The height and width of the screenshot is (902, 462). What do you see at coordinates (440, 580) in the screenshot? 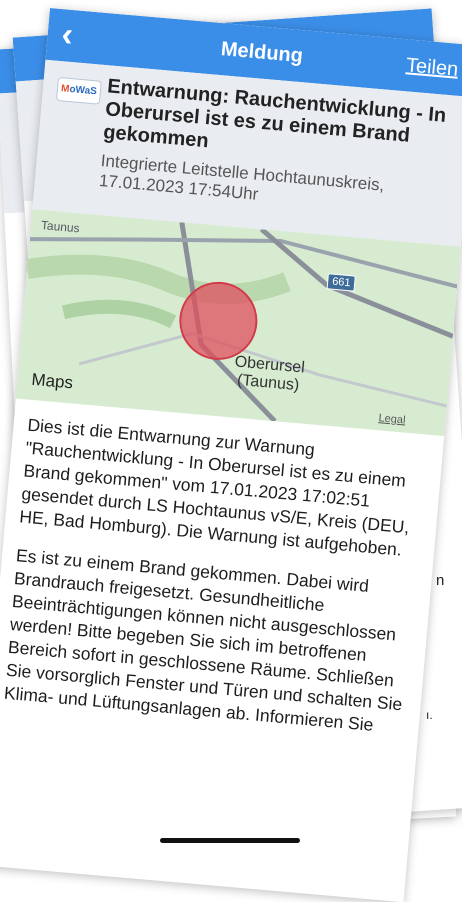
I see `background-text-fragment: n` at bounding box center [440, 580].